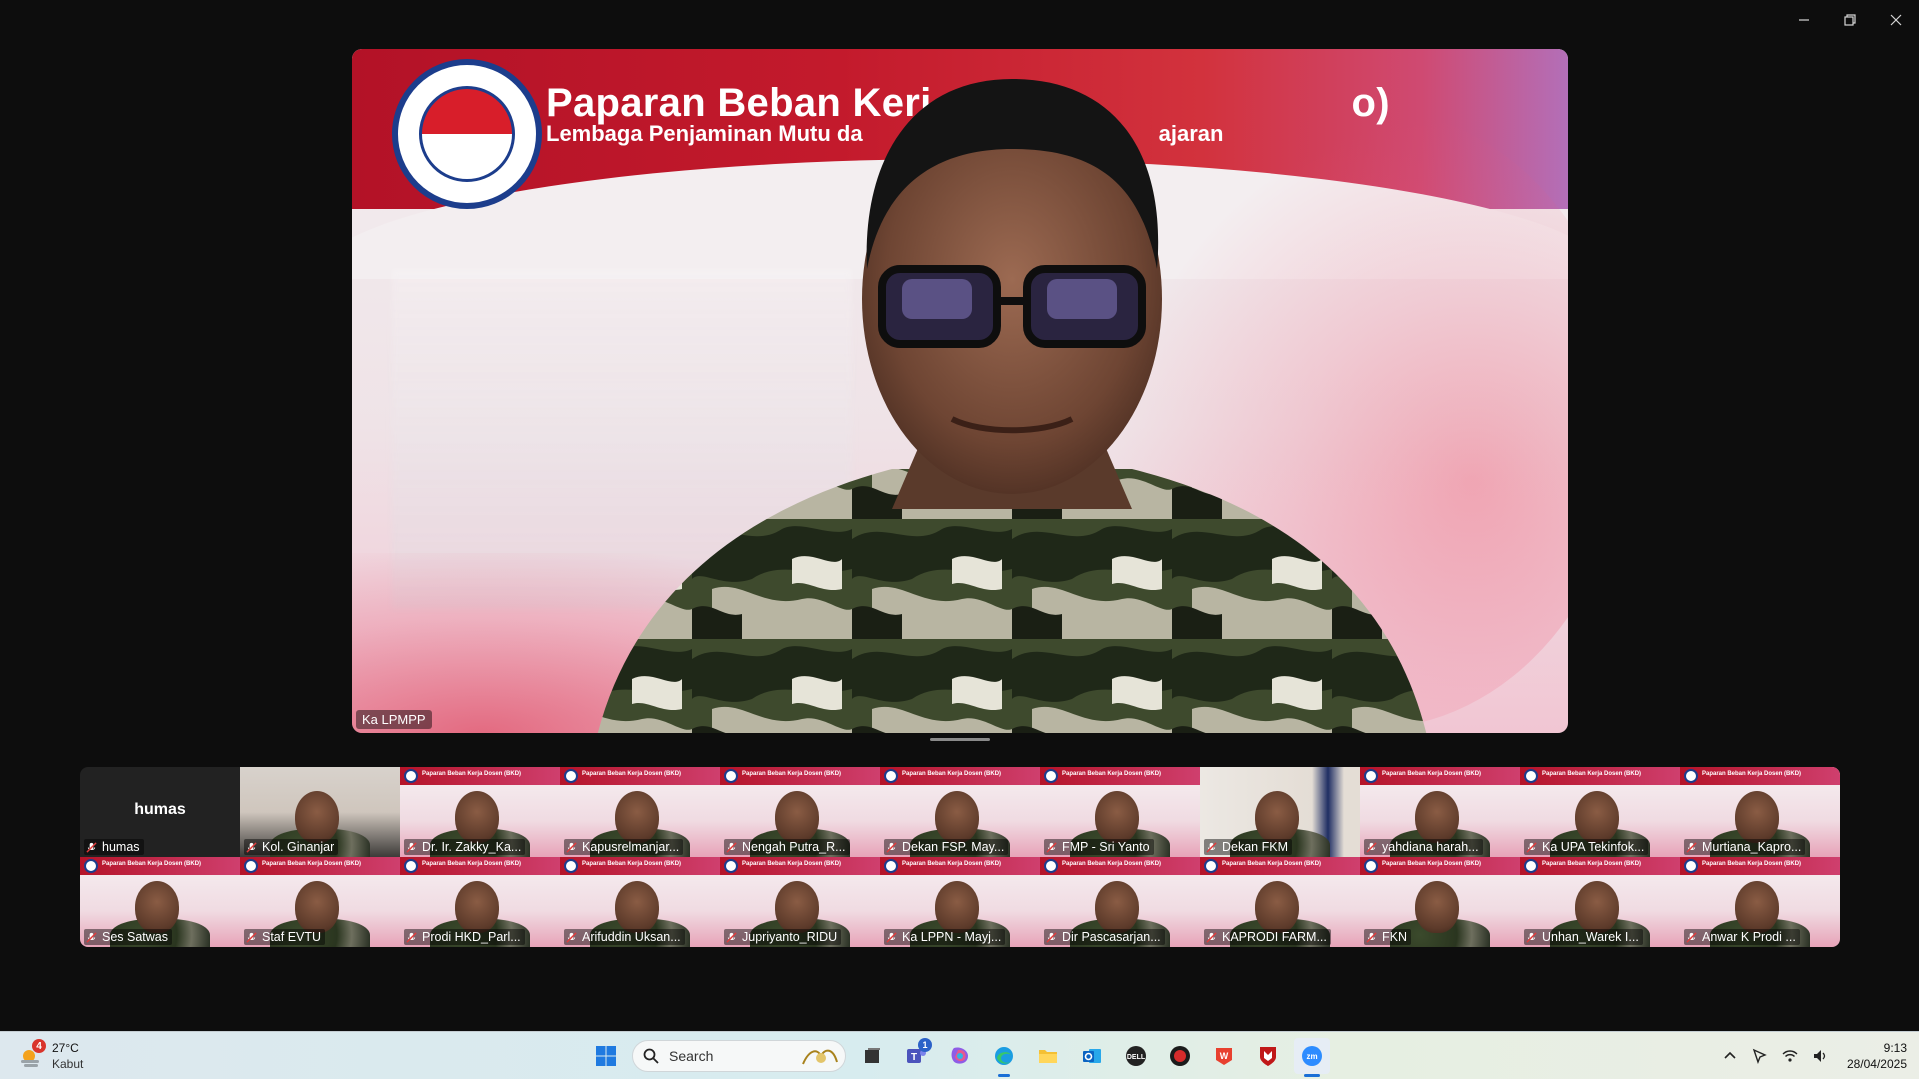  I want to click on volume-button, so click(1820, 1056).